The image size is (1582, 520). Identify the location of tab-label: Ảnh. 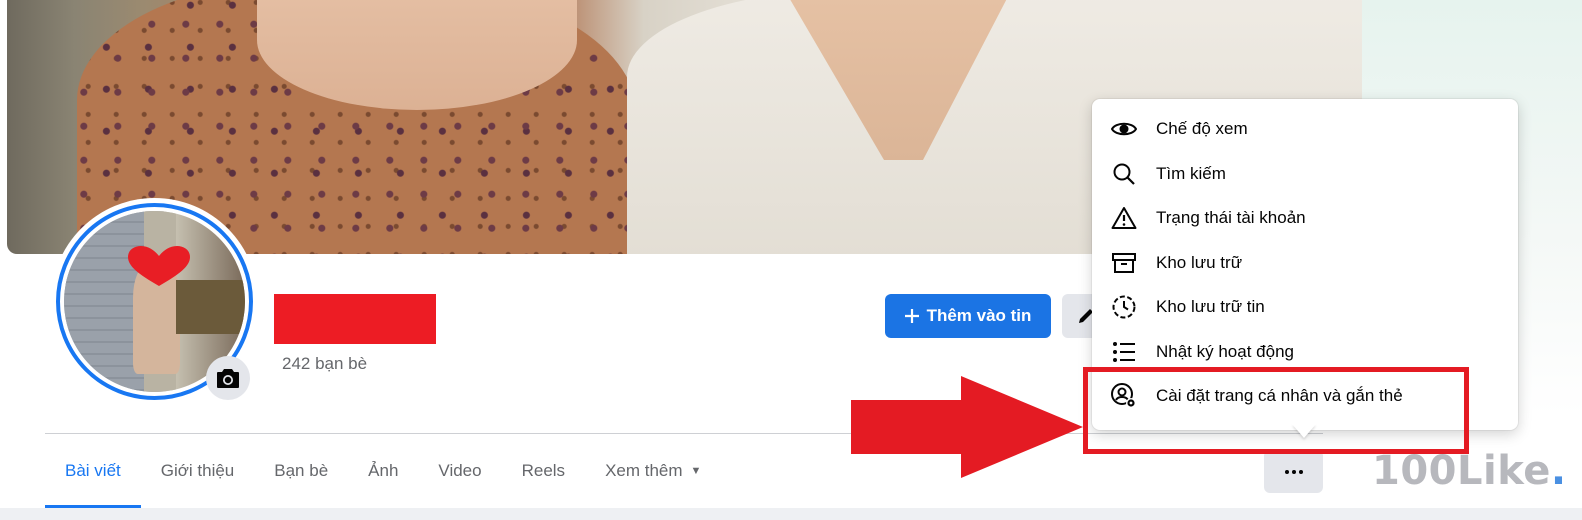
(383, 470).